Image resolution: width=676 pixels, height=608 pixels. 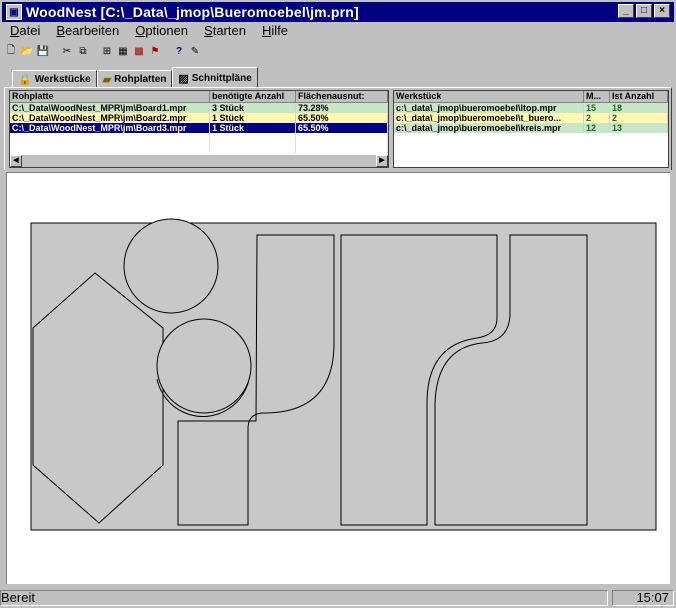 I want to click on menu-datei: Datei, so click(x=25, y=32).